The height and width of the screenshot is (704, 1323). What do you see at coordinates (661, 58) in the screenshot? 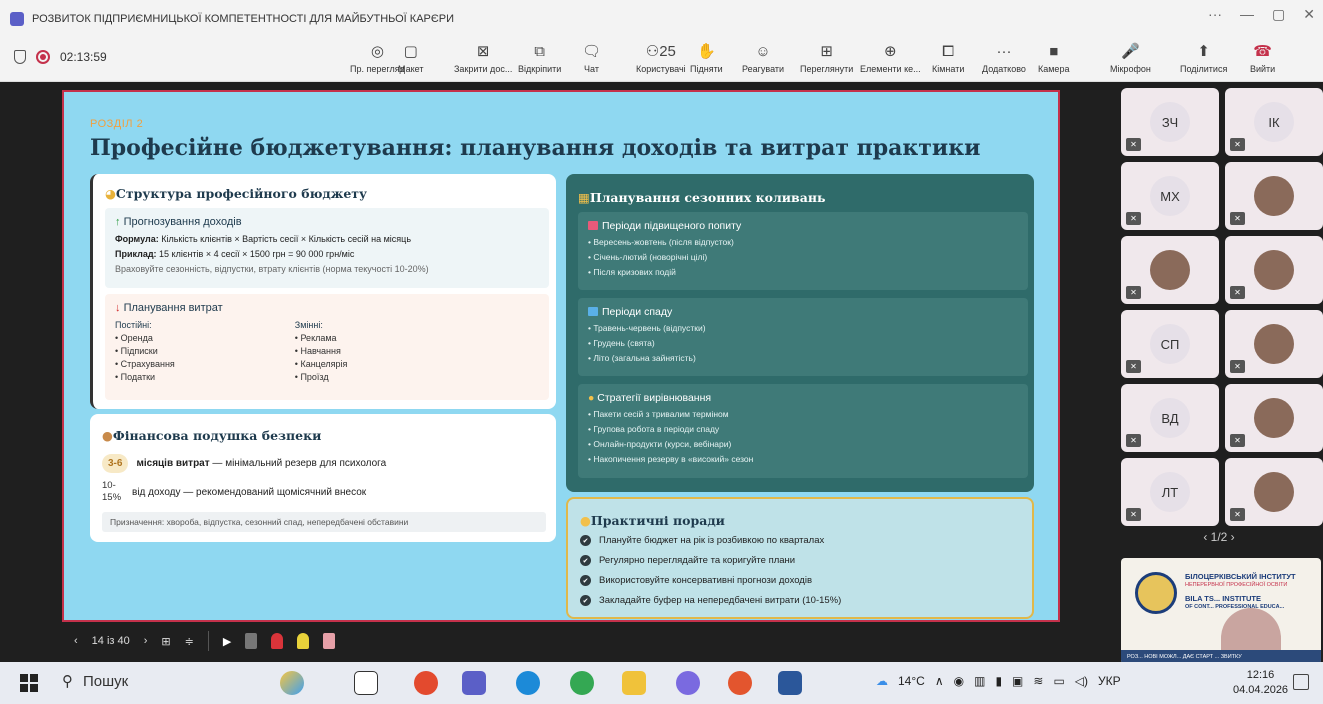
I see `toolbar-people-button: ⚇25 Користувачі` at bounding box center [661, 58].